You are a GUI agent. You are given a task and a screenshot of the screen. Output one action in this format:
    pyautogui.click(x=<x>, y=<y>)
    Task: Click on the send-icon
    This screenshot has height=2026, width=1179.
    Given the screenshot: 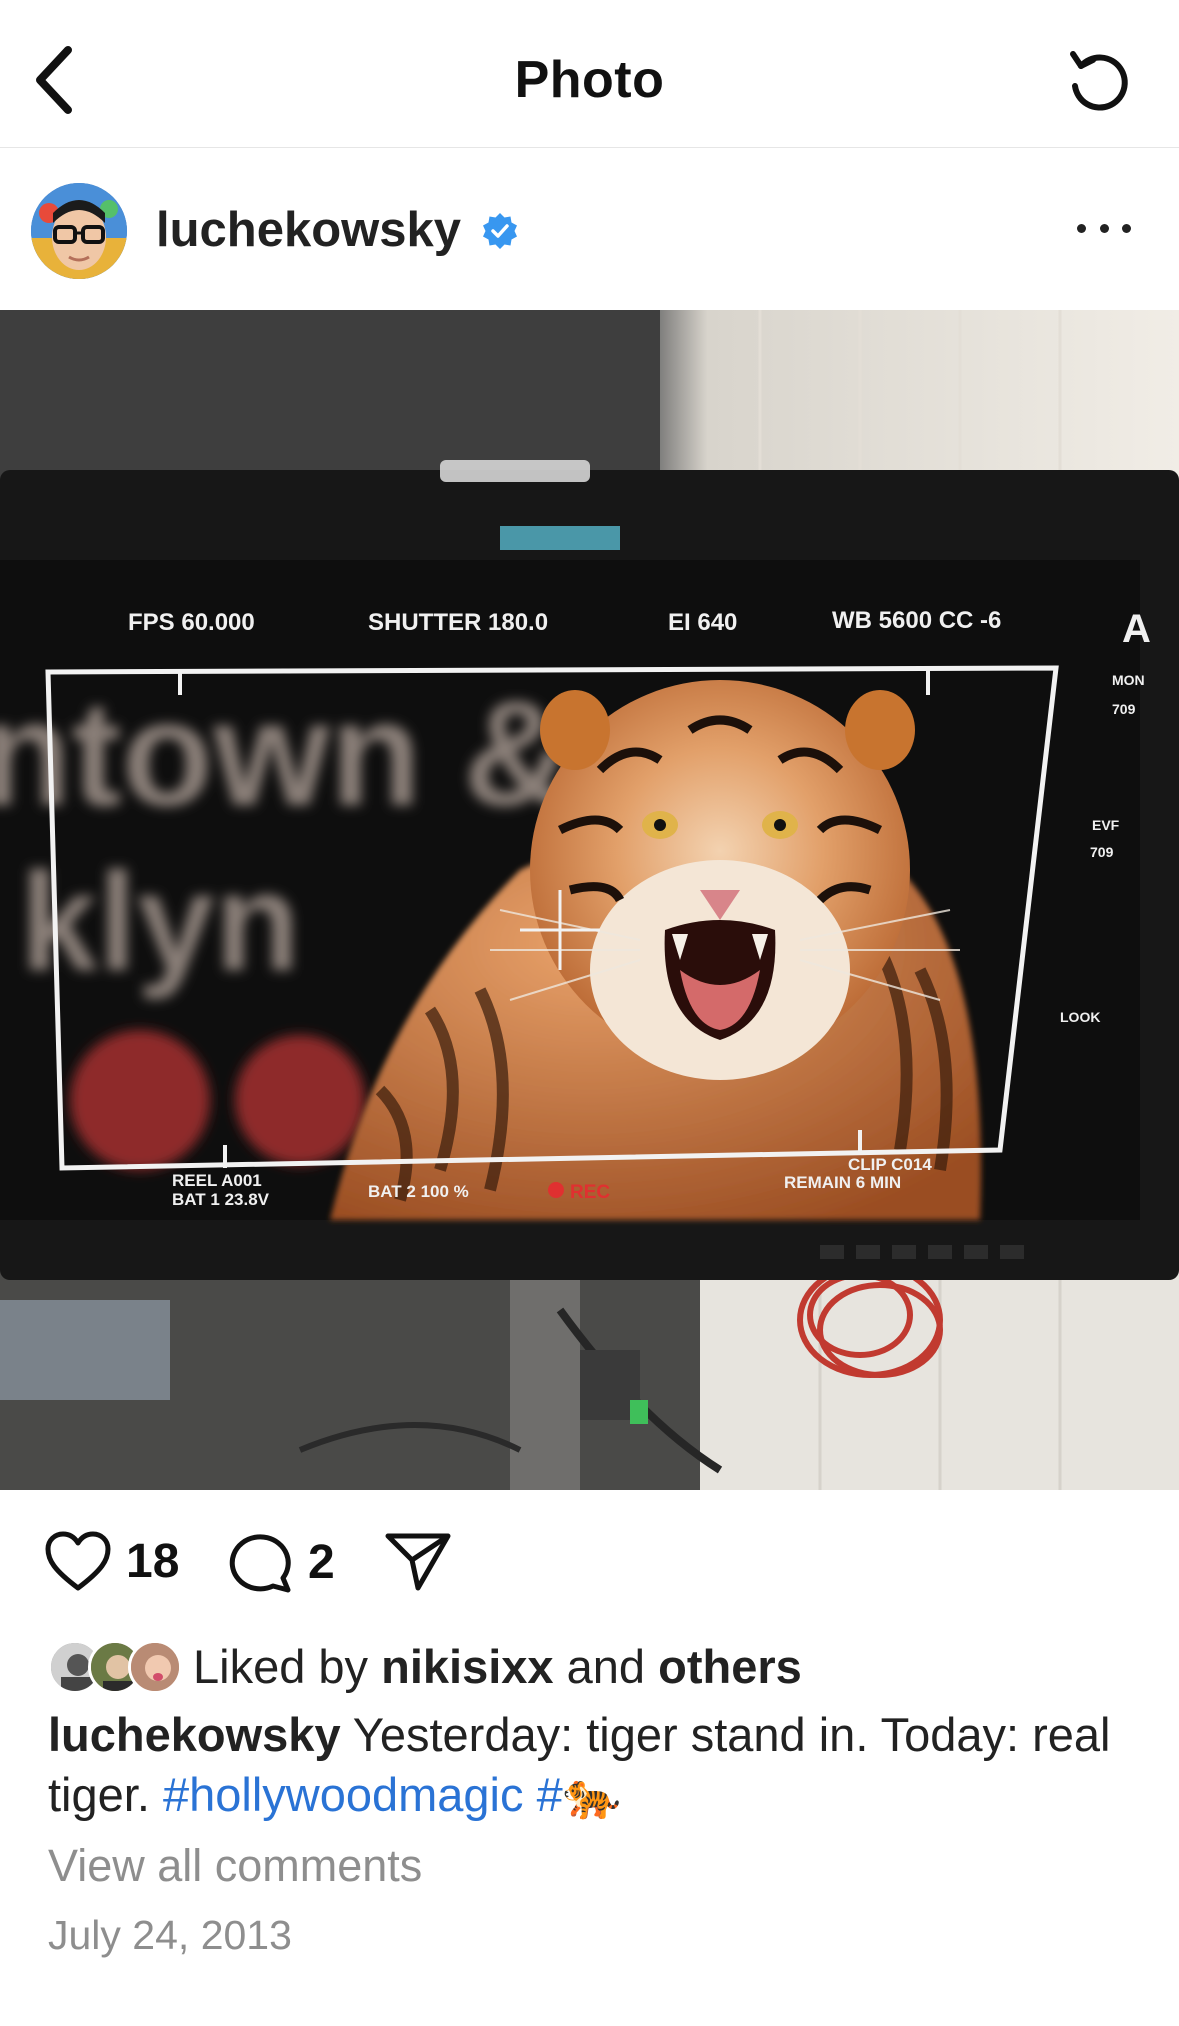 What is the action you would take?
    pyautogui.click(x=418, y=1562)
    